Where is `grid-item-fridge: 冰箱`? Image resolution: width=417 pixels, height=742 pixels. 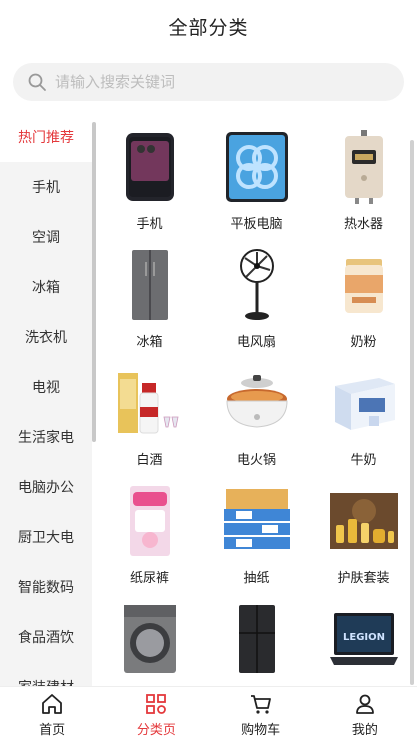
grid-item-fridge: 冰箱 is located at coordinates (149, 299).